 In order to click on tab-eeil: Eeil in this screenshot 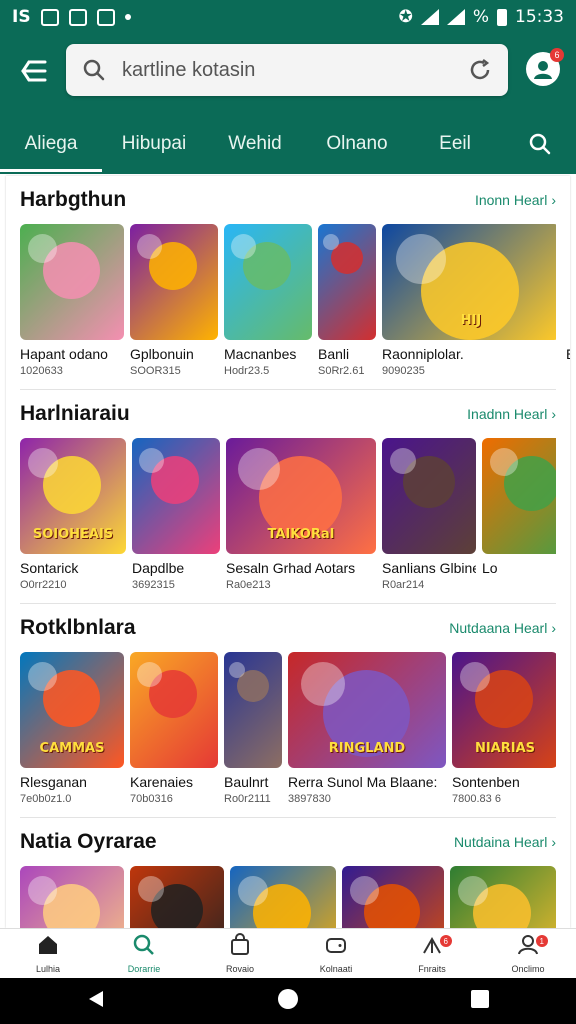, I will do `click(455, 144)`.